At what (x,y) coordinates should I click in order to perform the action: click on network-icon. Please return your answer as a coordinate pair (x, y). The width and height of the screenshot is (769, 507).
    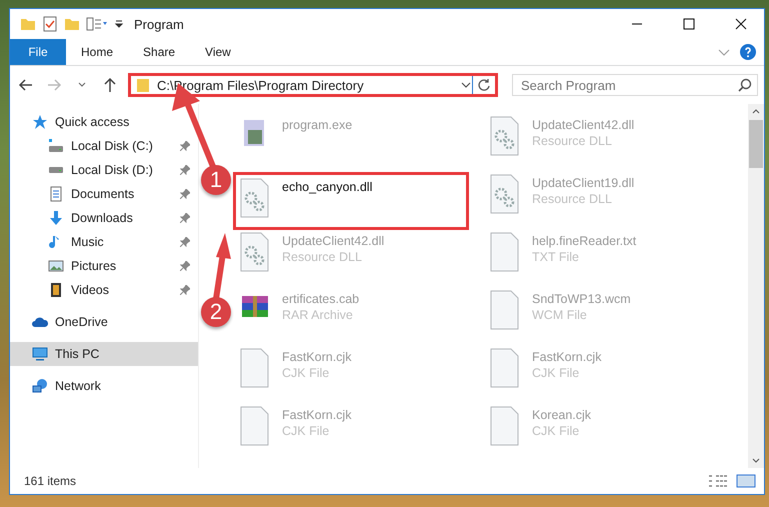
    Looking at the image, I should click on (40, 386).